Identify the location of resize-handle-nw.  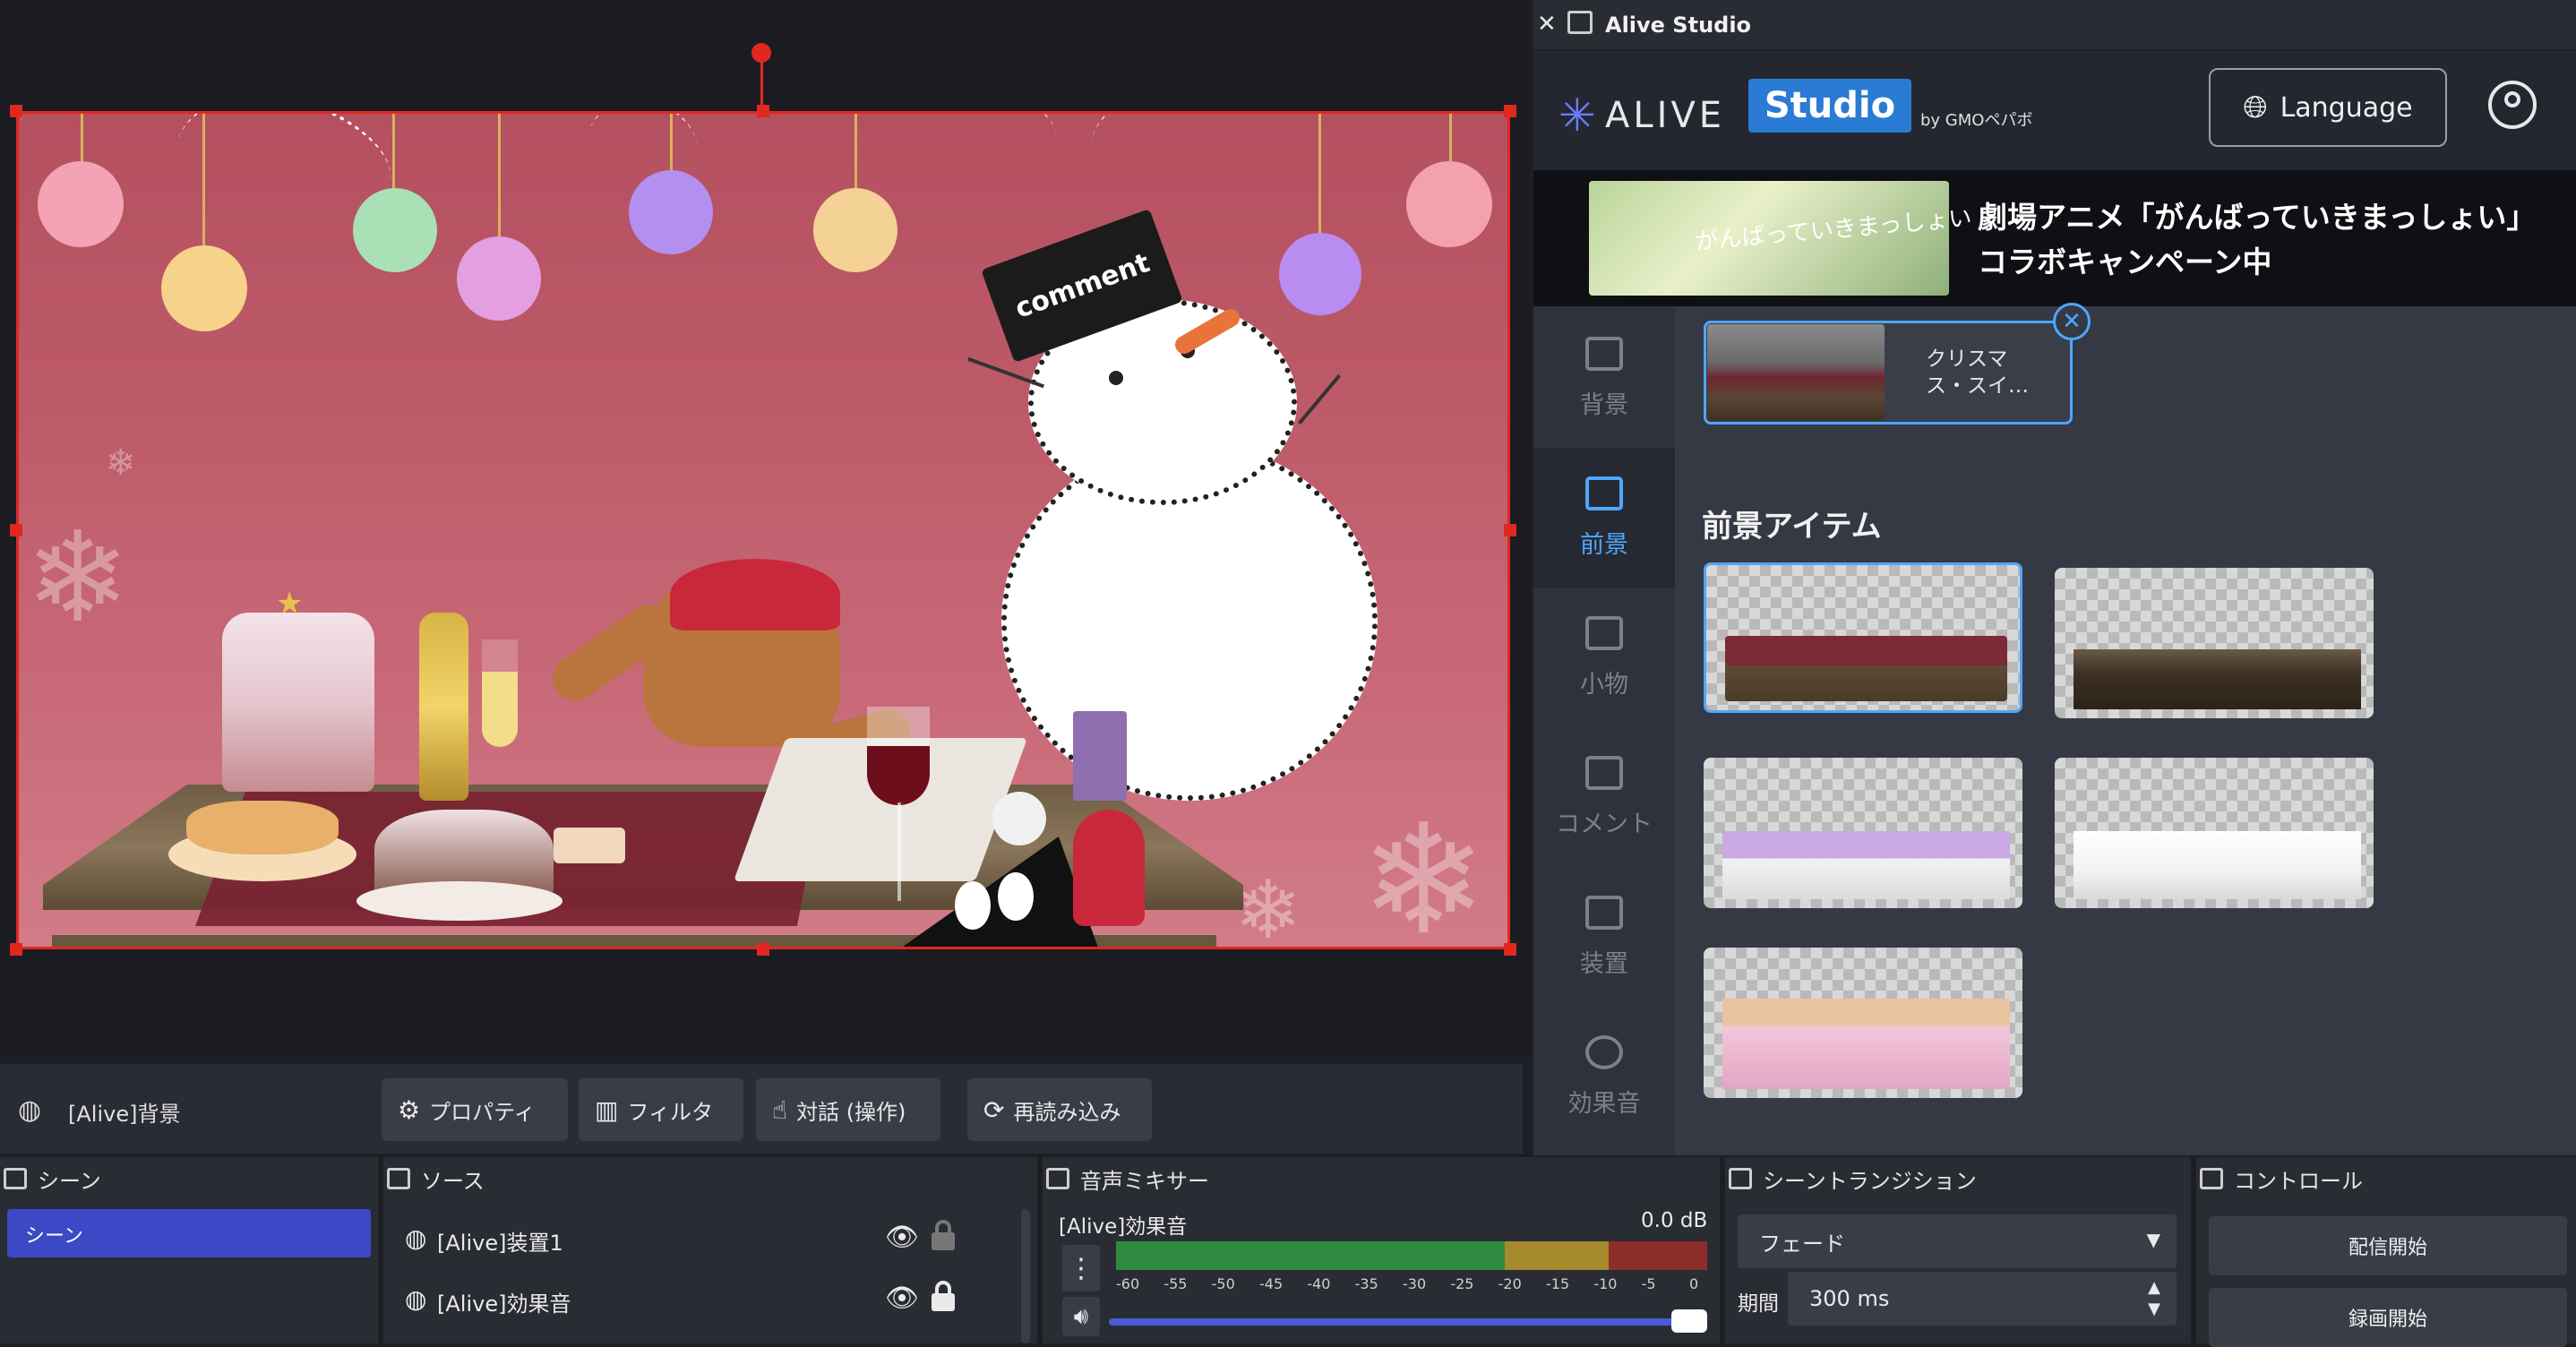
(16, 111).